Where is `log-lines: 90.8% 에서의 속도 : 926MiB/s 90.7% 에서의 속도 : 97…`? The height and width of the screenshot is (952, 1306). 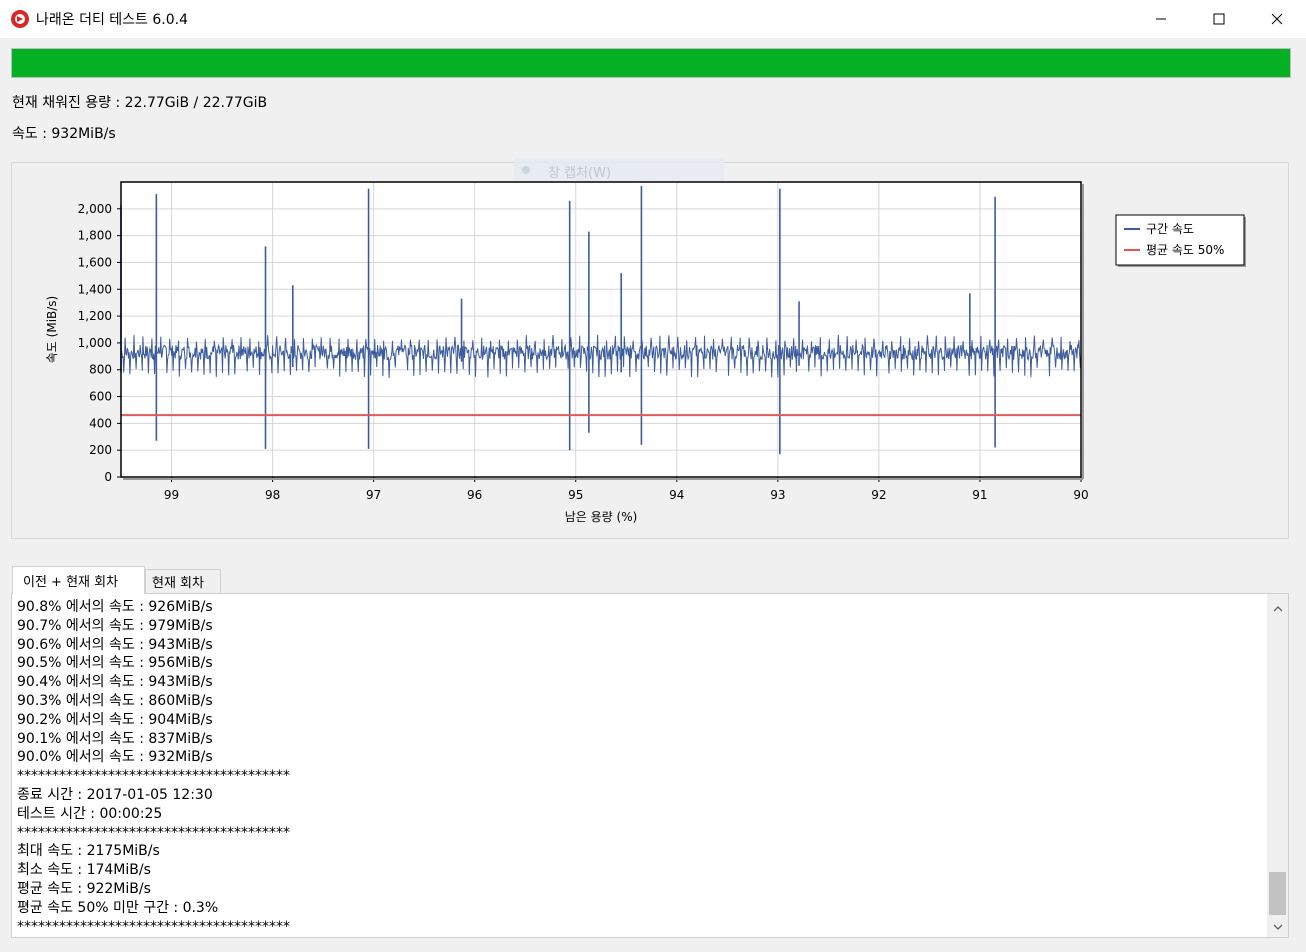 log-lines: 90.8% 에서의 속도 : 926MiB/s 90.7% 에서의 속도 : 97… is located at coordinates (153, 767).